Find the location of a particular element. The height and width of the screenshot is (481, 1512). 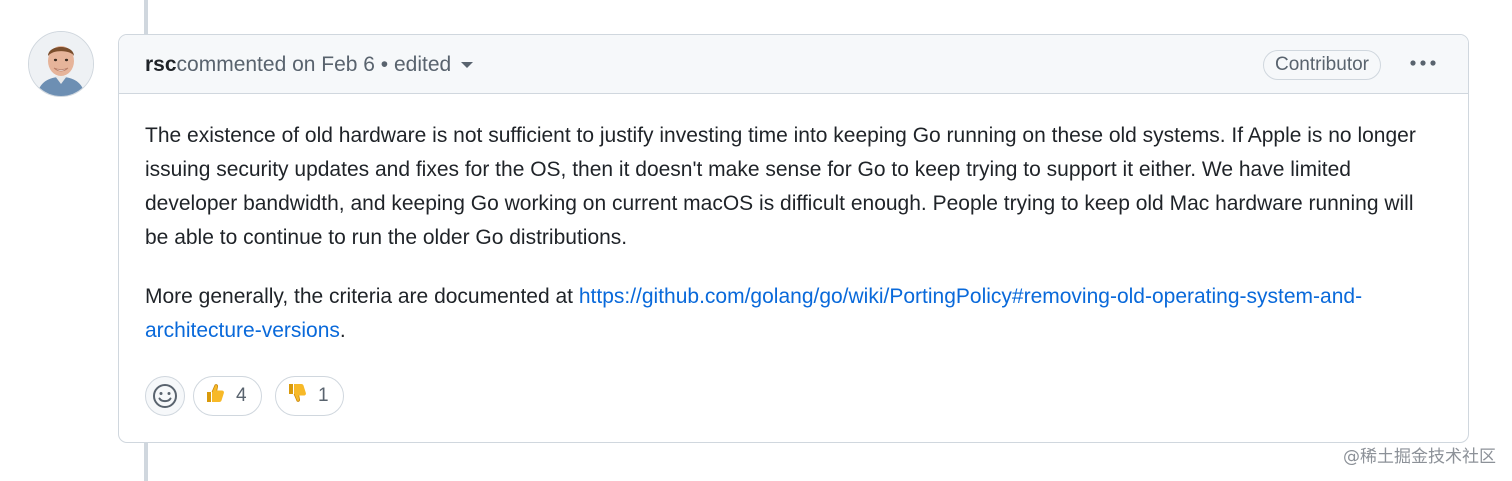

avatar-portrait-icon is located at coordinates (61, 64).